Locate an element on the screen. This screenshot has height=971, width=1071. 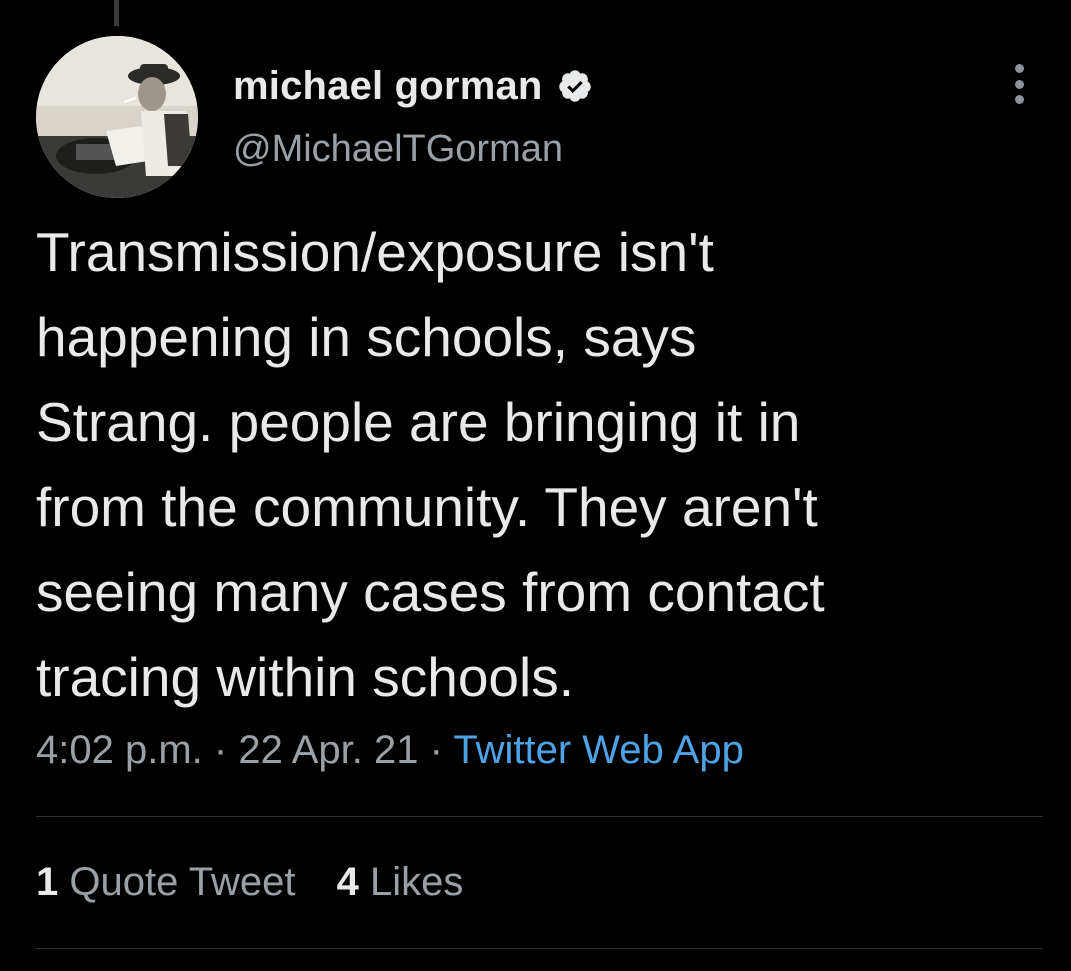
like-label: Likes is located at coordinates (416, 882).